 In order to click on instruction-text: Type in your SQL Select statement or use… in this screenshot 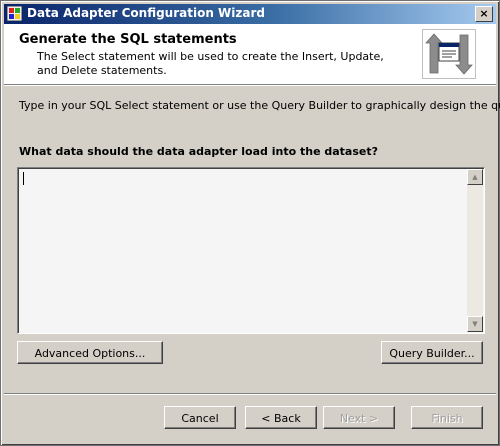, I will do `click(259, 105)`.